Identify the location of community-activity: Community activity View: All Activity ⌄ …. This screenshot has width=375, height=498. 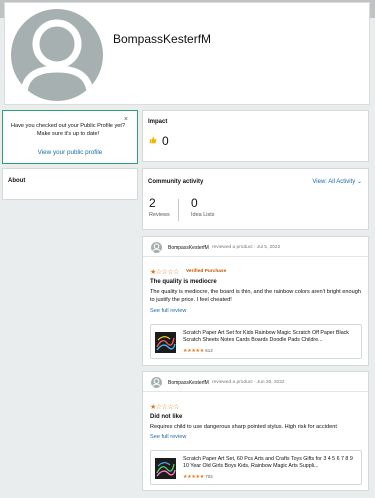
(255, 199).